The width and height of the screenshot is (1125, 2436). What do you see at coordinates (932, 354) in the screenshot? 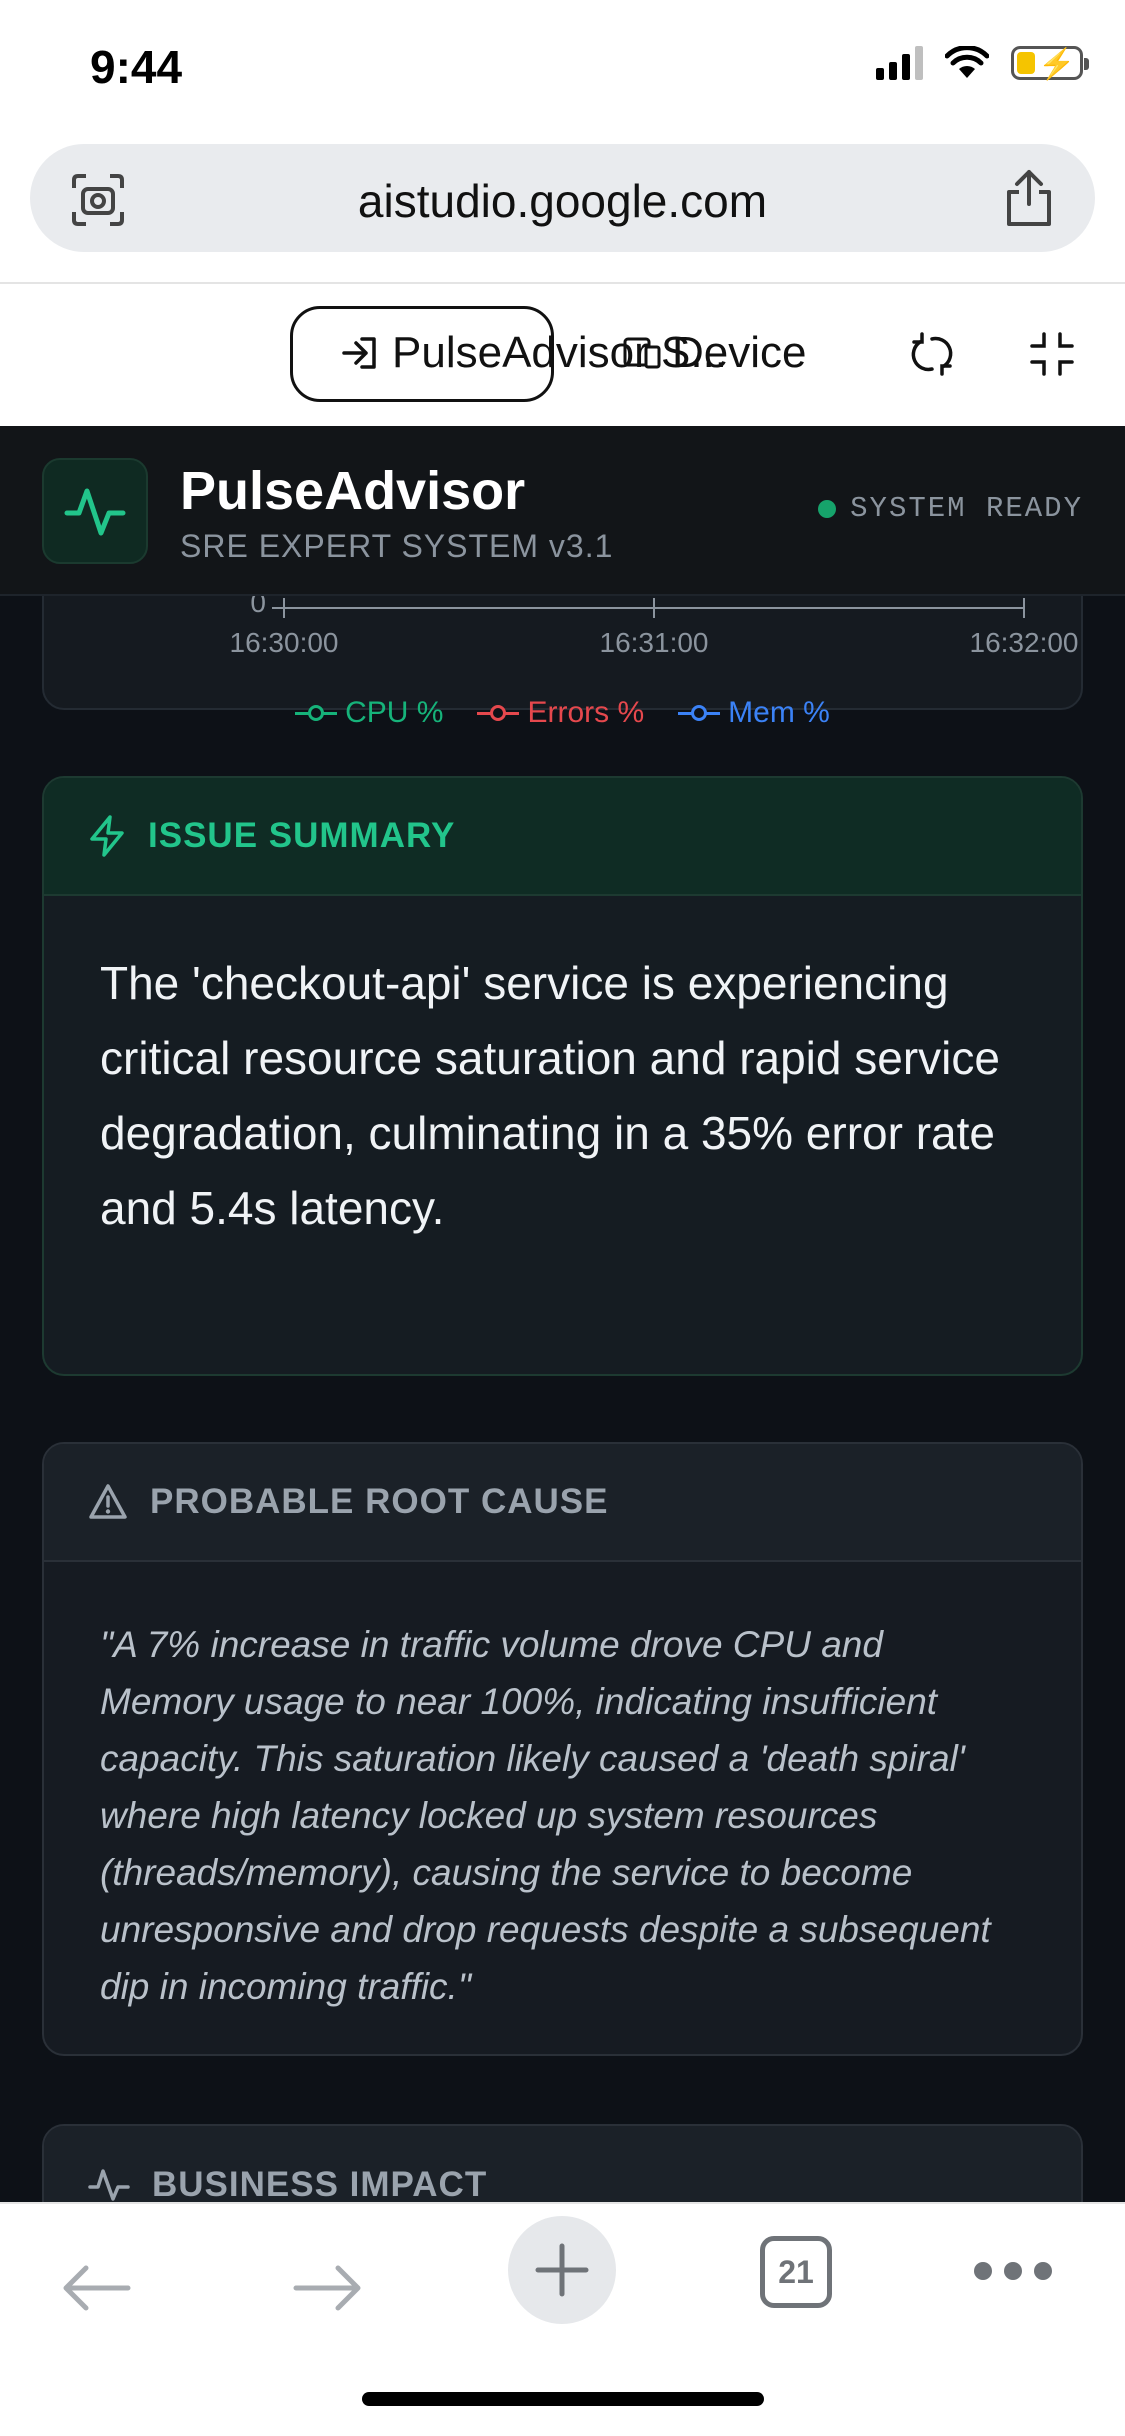
I see `rotate-icon` at bounding box center [932, 354].